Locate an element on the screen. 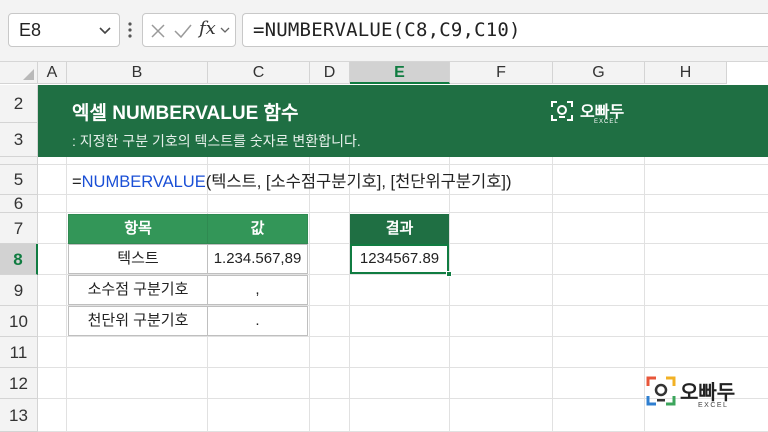 Image resolution: width=768 pixels, height=432 pixels. row-header-7: 7 is located at coordinates (19, 228).